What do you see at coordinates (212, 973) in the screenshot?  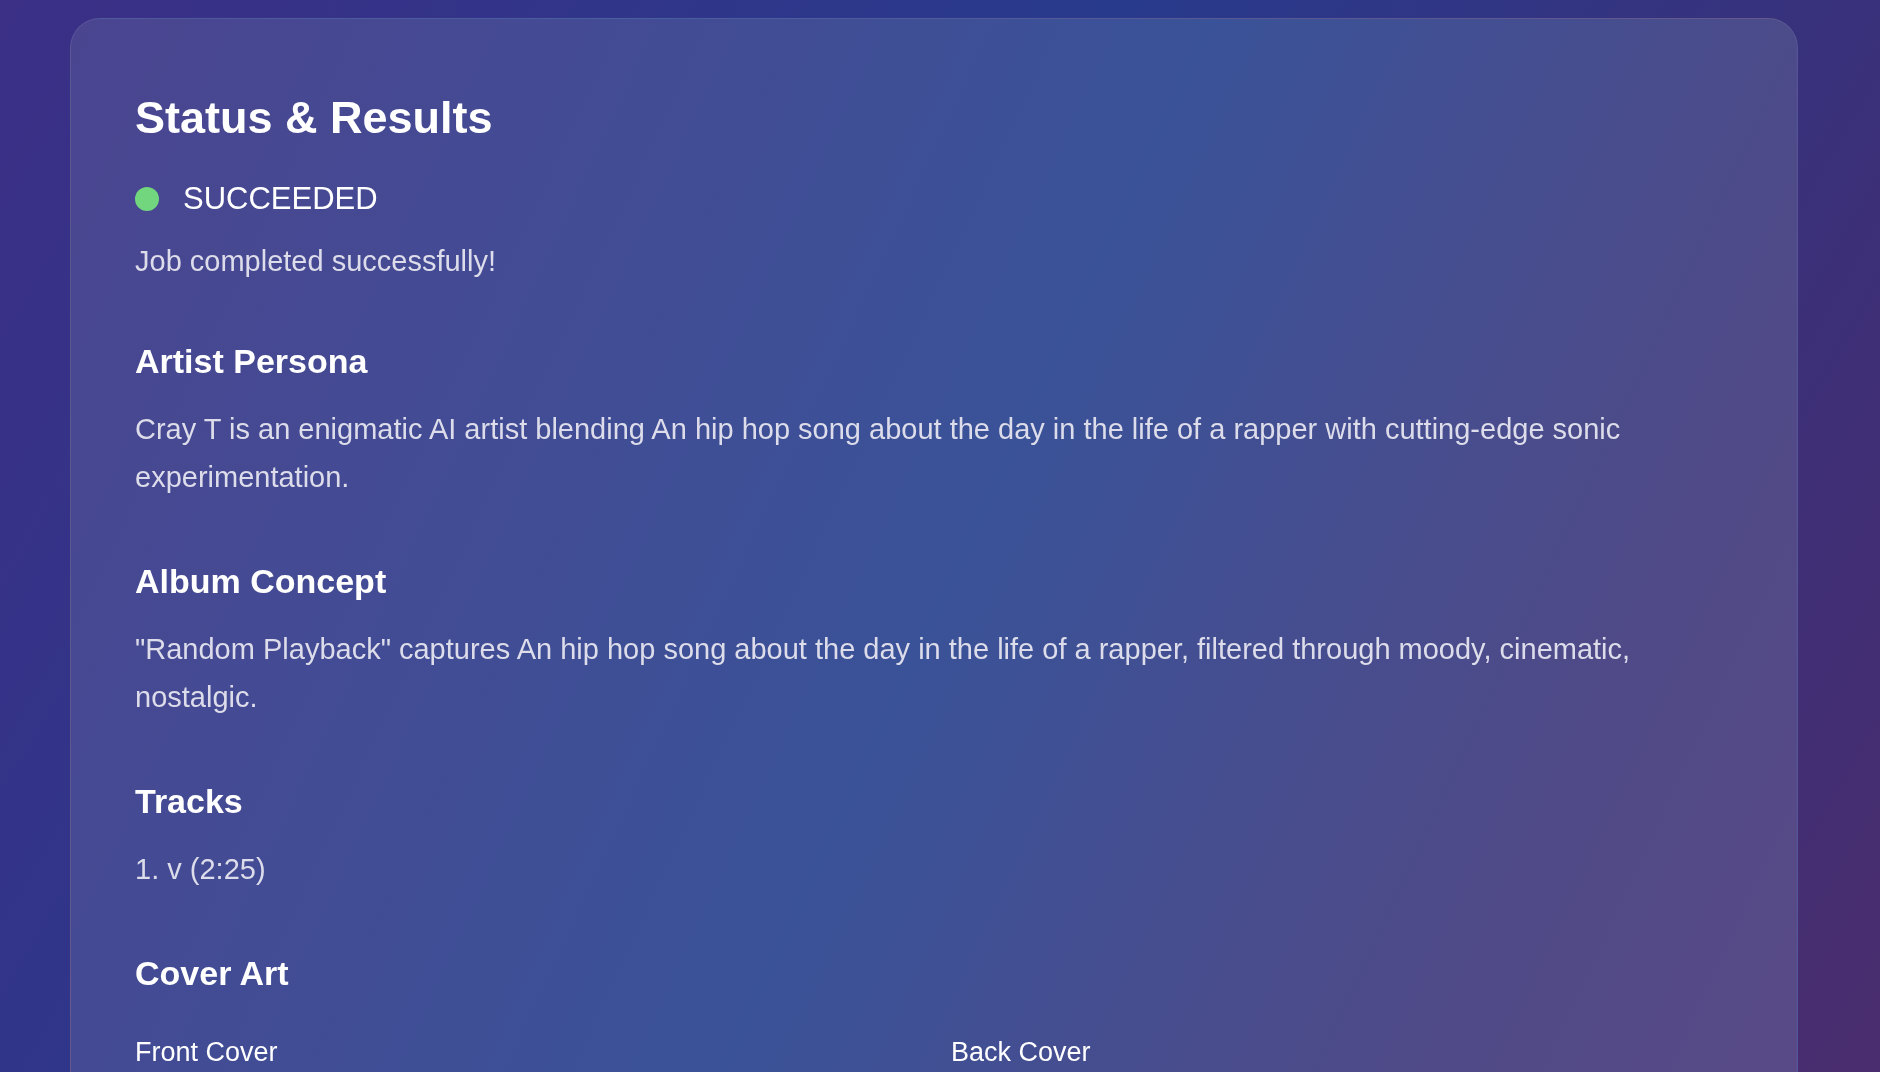 I see `section-heading: Cover Art` at bounding box center [212, 973].